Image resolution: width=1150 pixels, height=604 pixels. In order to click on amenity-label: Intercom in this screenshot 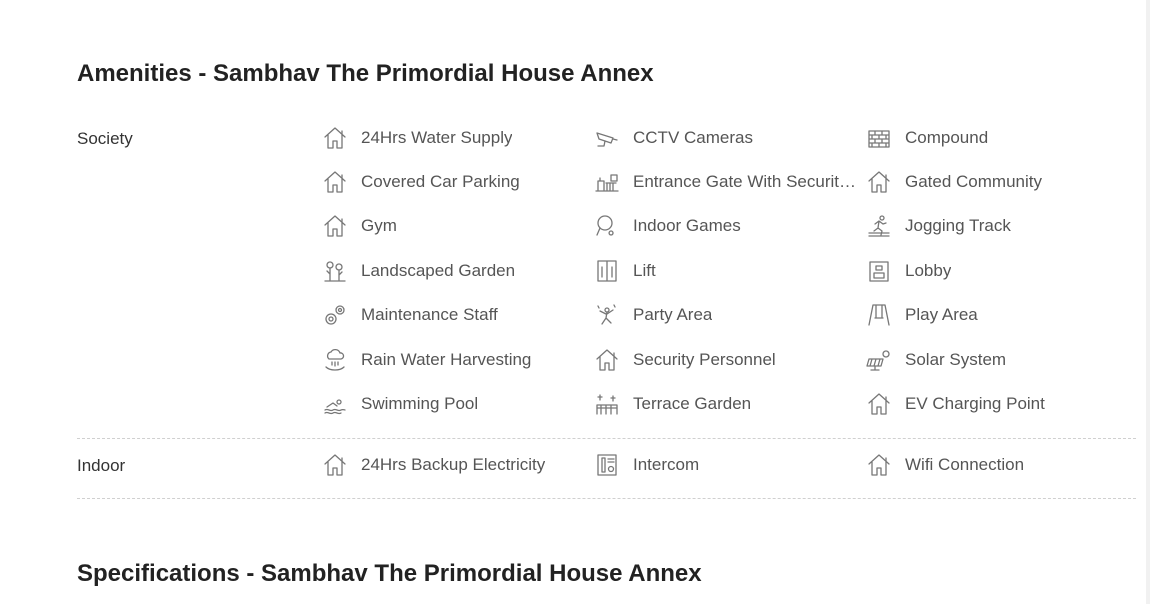, I will do `click(666, 464)`.